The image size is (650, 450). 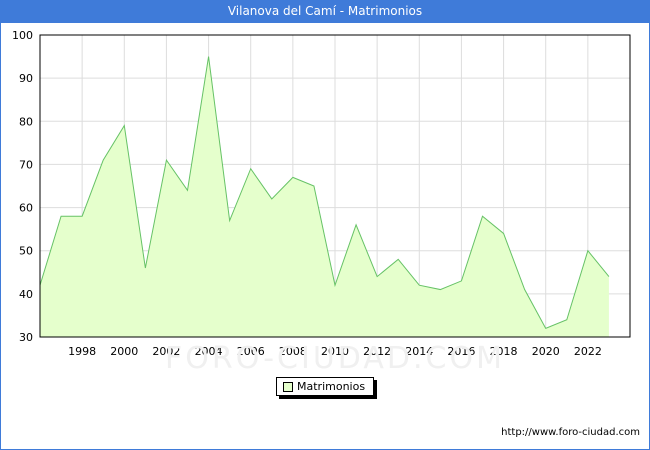 I want to click on y-tick-label: 50, so click(x=26, y=251).